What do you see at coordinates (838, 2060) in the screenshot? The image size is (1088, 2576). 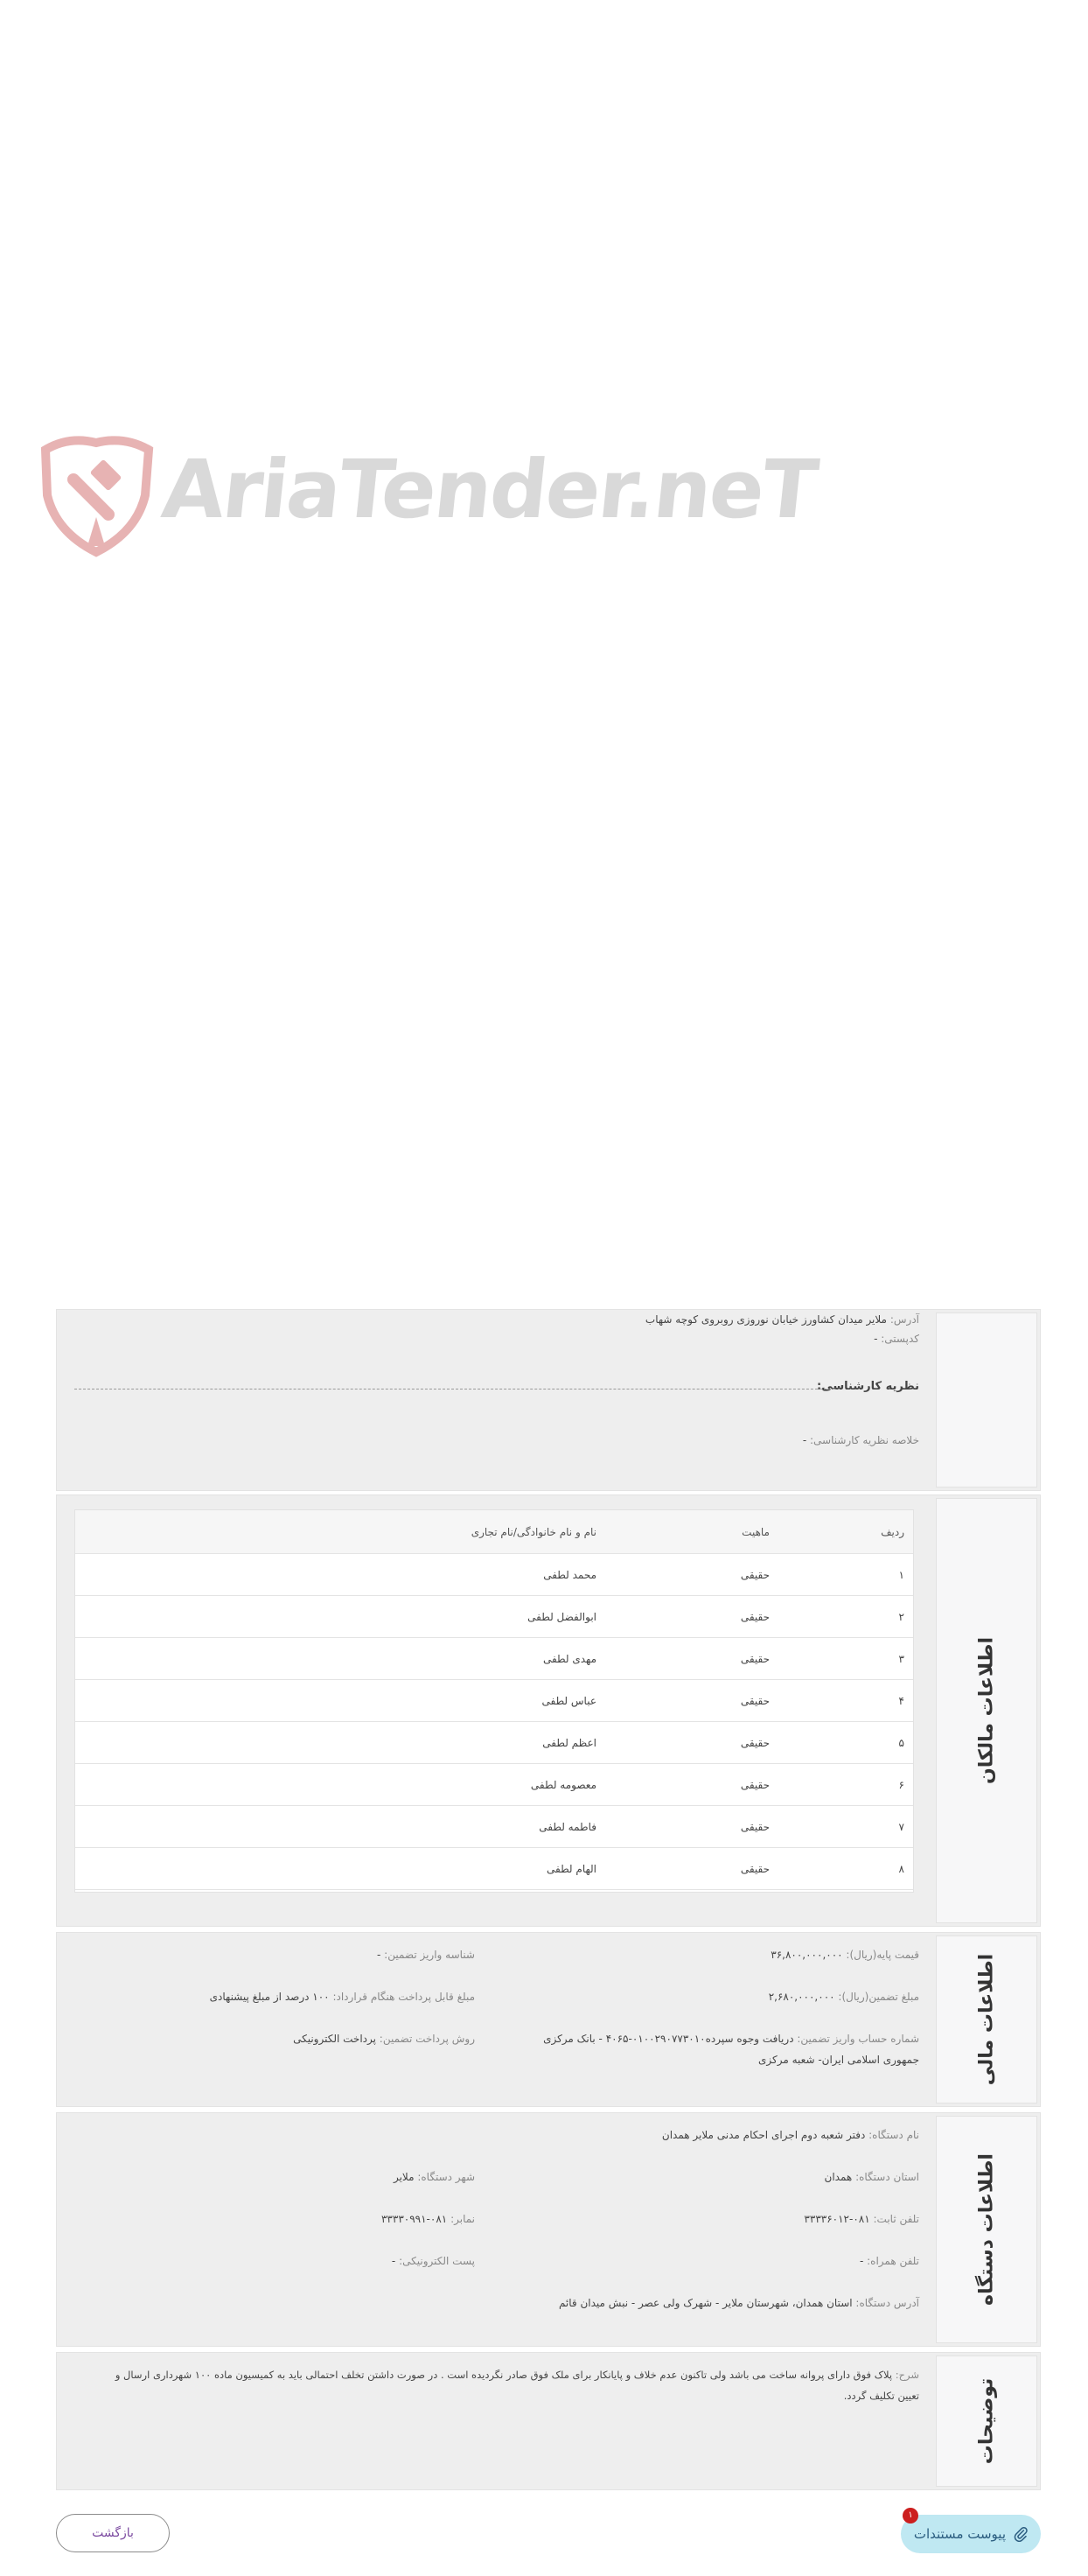 I see `deposit-account-line2: جمهوری اسلامی ایران- شعبه مرکزی` at bounding box center [838, 2060].